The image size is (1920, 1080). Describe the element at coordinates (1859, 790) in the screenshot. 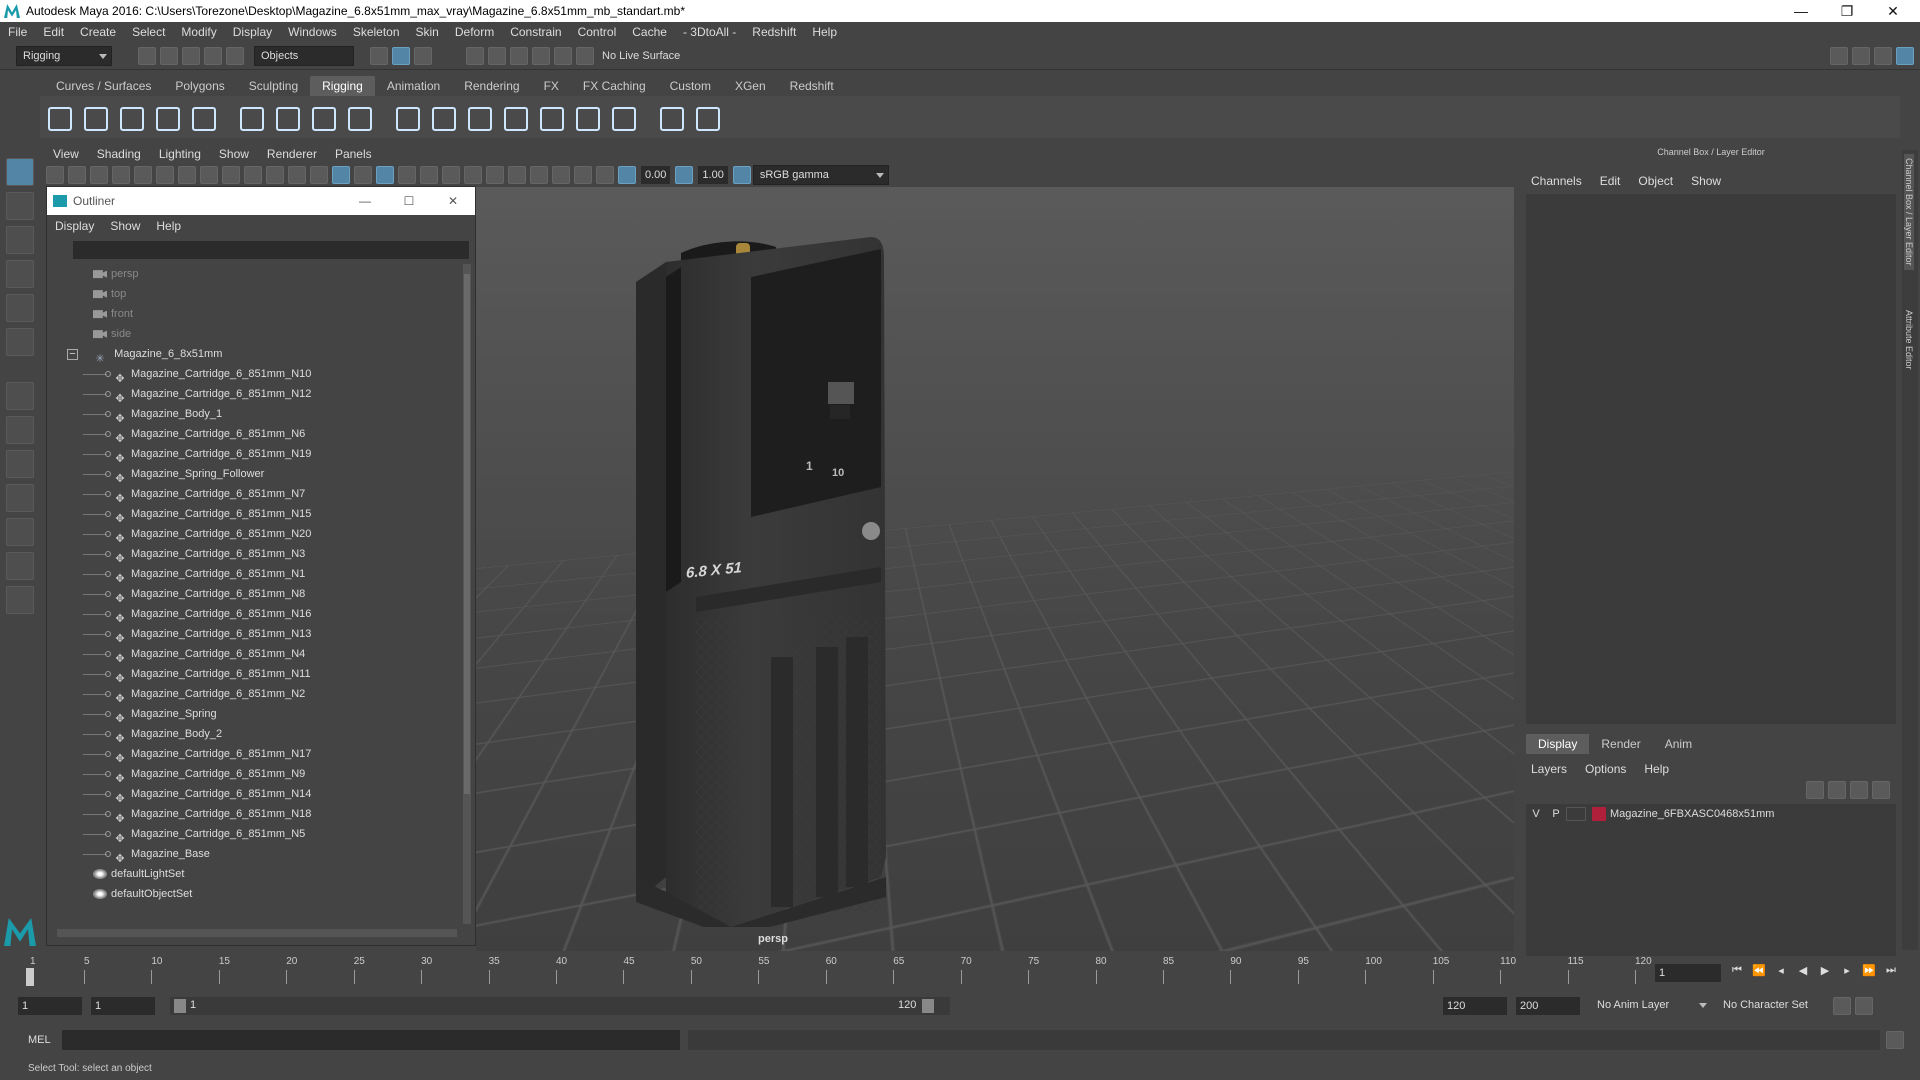

I see `new-layer-icon` at that location.